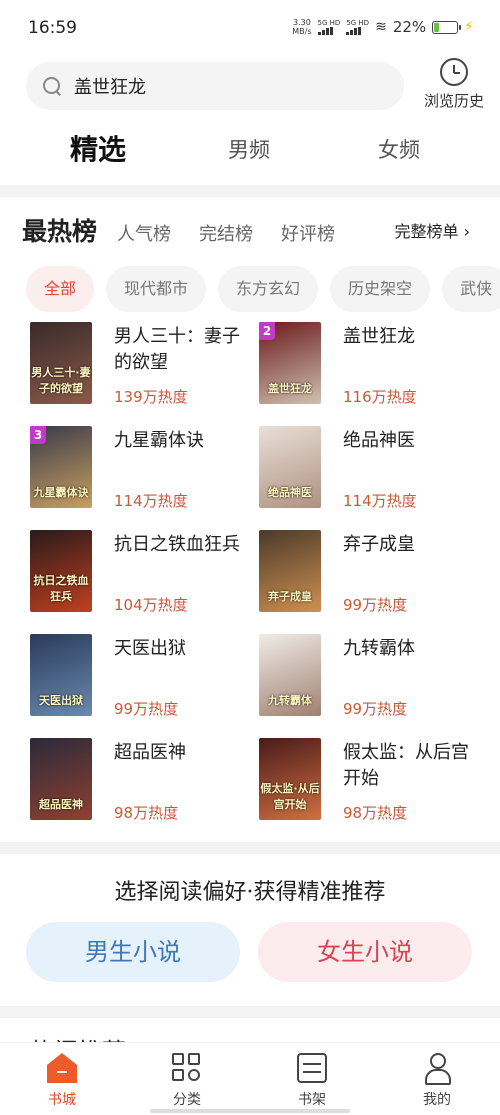  I want to click on cover-title: 绝品神医, so click(290, 492).